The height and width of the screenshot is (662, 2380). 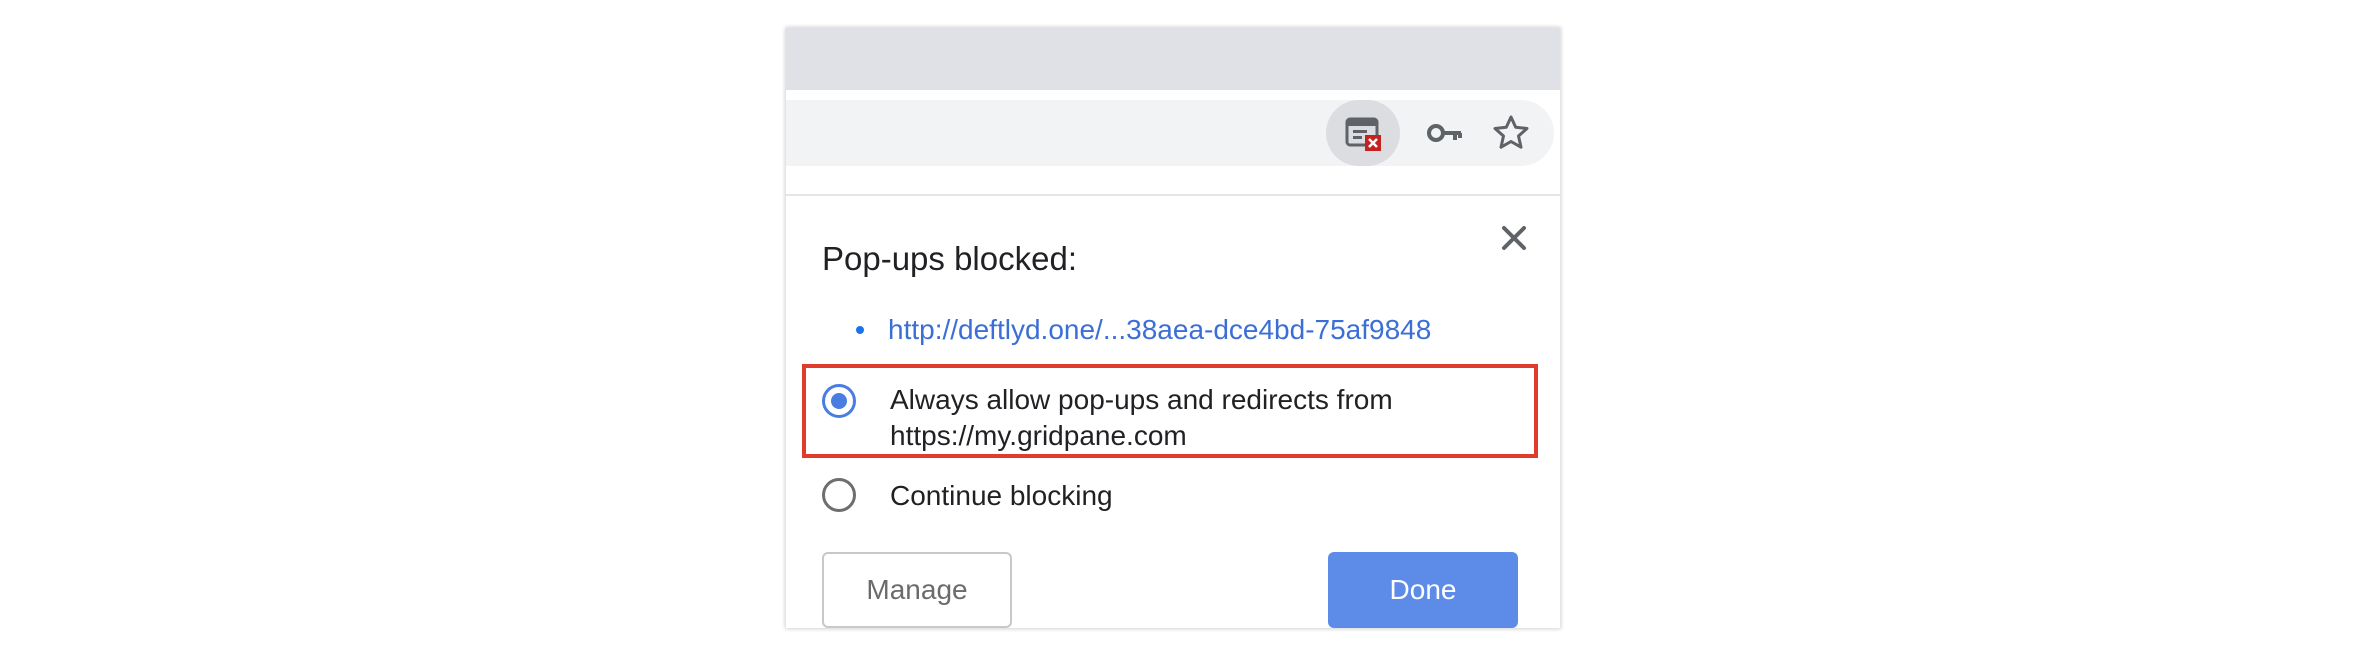 I want to click on browser-toolbar, so click(x=1173, y=143).